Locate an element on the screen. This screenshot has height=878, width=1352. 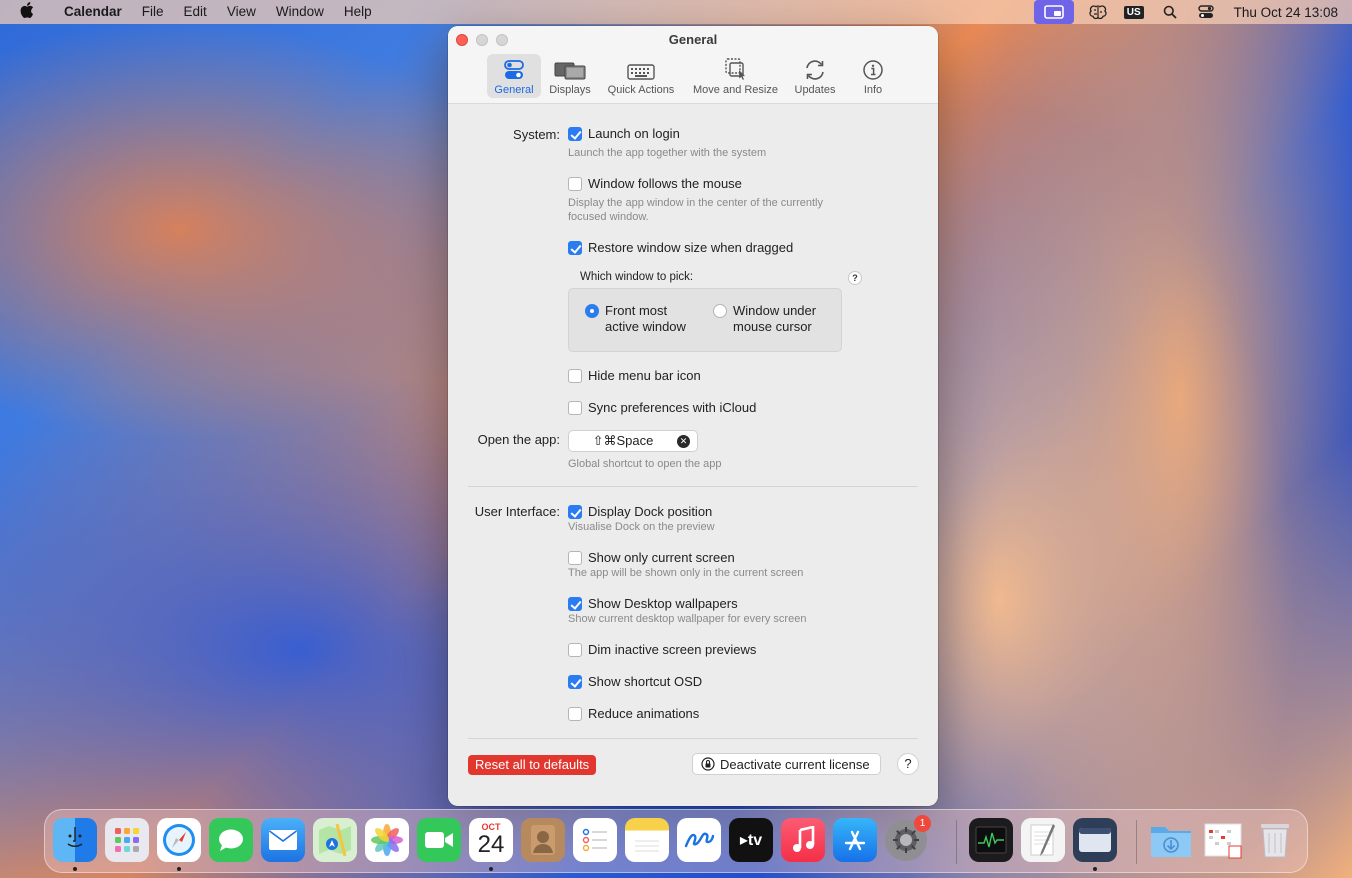
dock-calendar-stack is located at coordinates (1223, 840).